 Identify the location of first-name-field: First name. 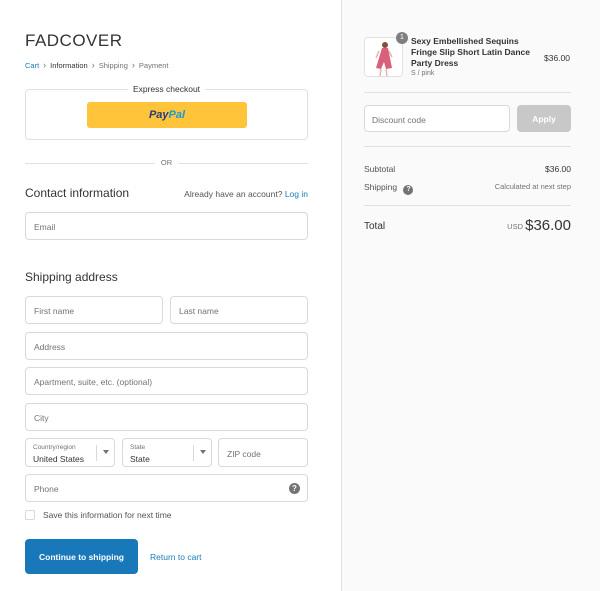
(94, 310).